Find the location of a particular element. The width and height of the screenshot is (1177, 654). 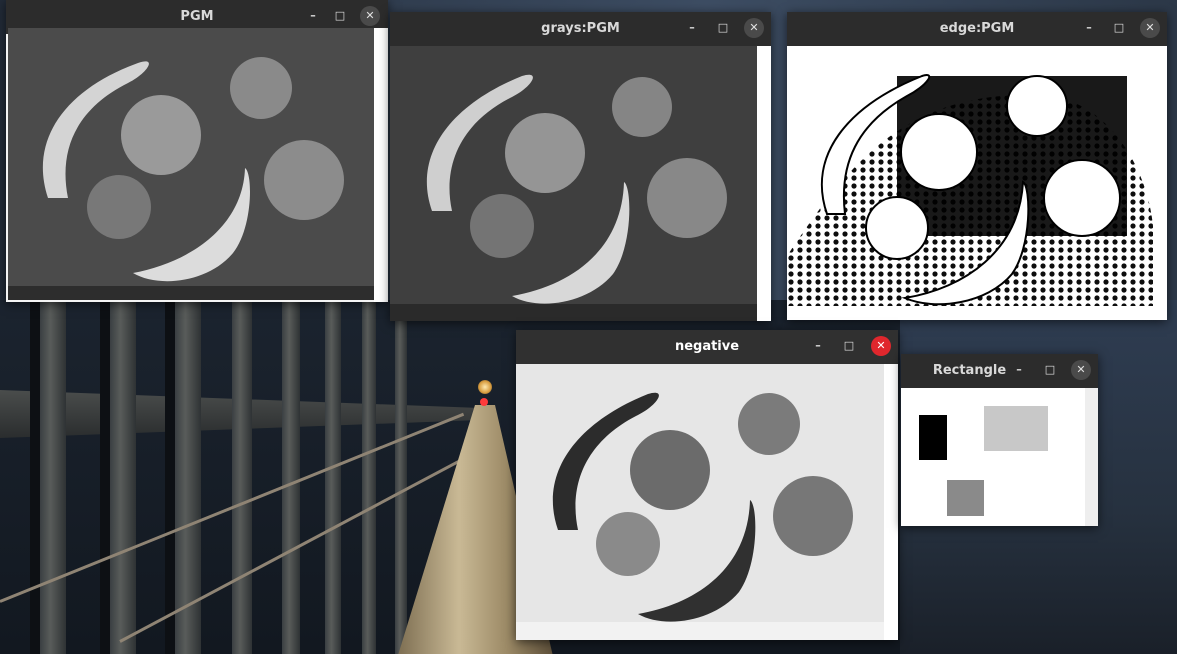

gray-square is located at coordinates (965, 498).